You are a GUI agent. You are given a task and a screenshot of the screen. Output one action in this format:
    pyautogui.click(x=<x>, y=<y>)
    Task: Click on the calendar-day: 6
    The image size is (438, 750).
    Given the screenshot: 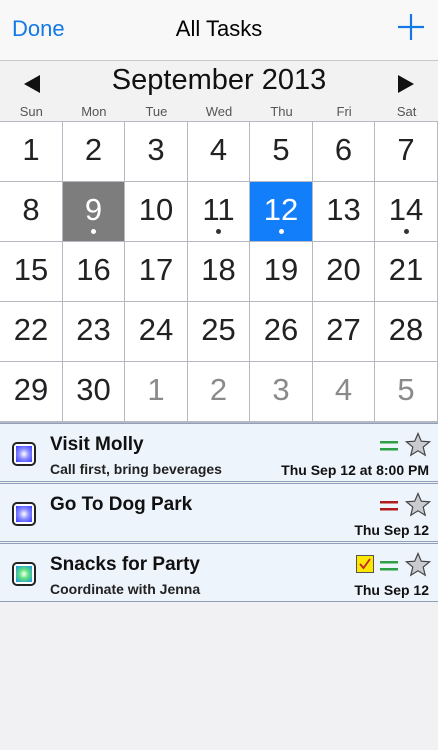 What is the action you would take?
    pyautogui.click(x=343, y=151)
    